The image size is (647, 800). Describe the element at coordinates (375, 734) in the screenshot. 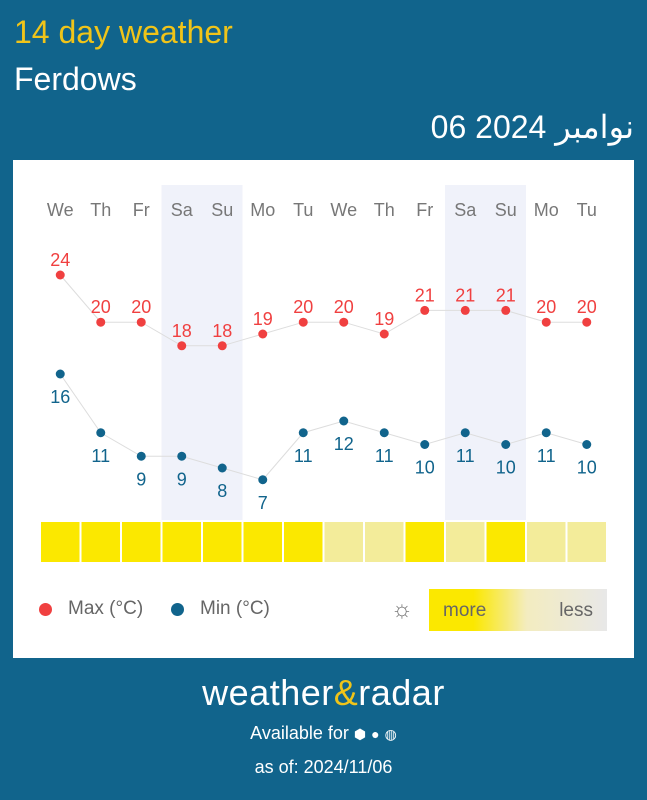

I see `apple-icon: ●` at that location.